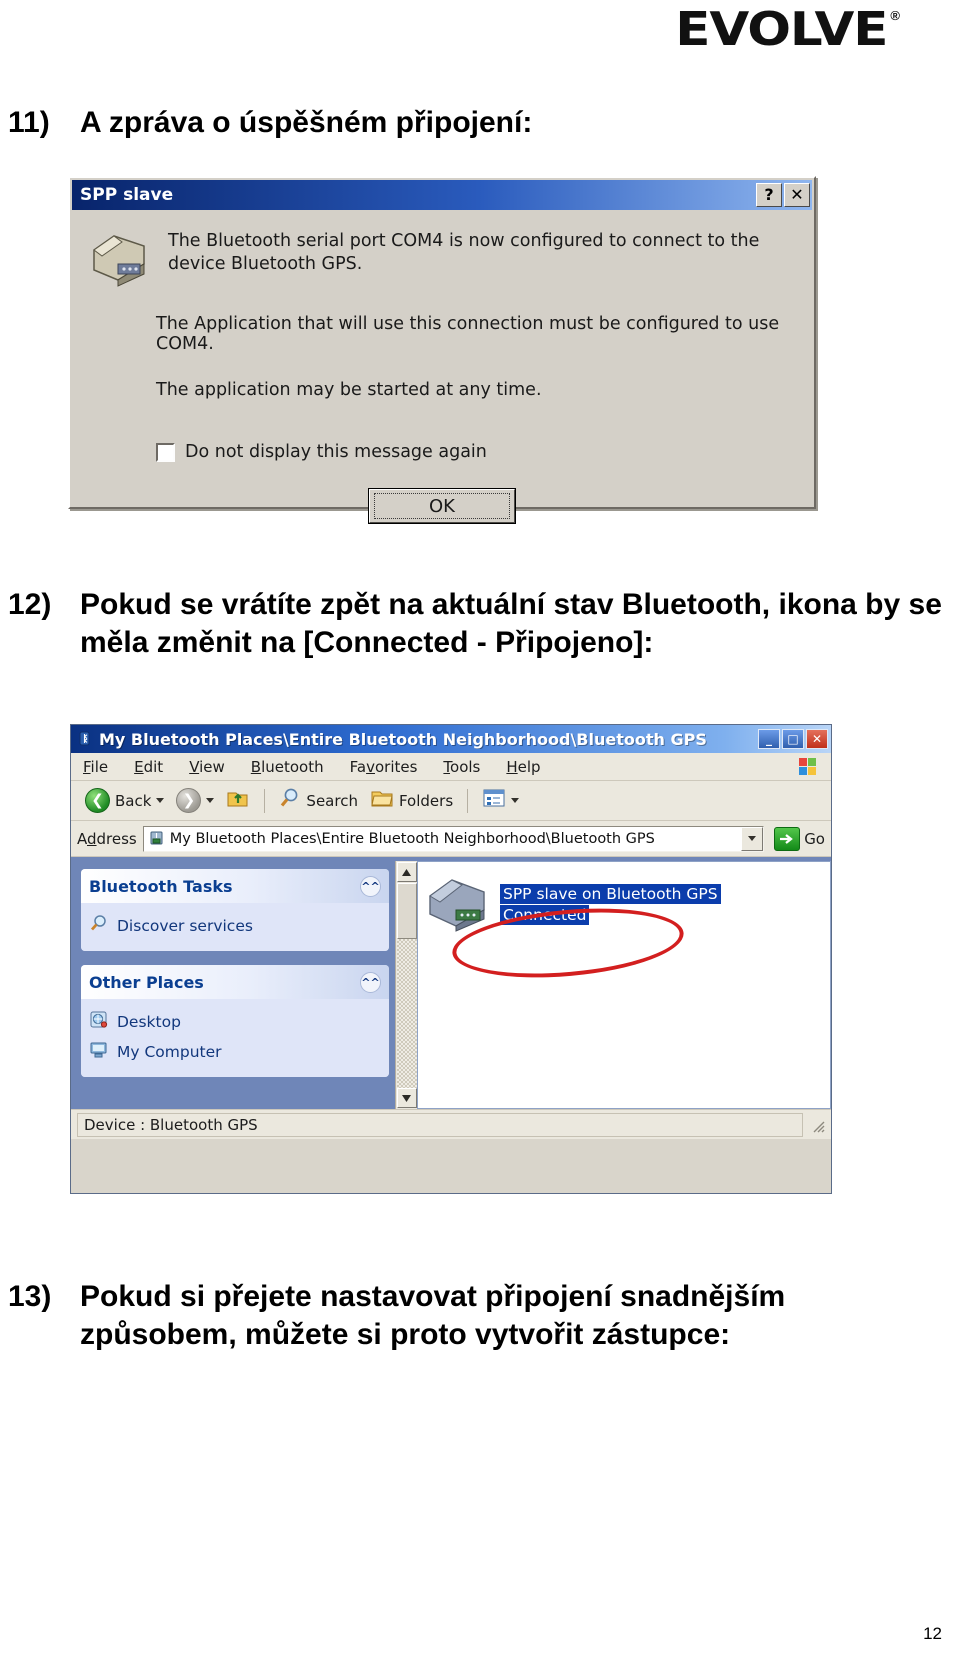 The height and width of the screenshot is (1656, 960). I want to click on status-bar-text: Device : Bluetooth GPS, so click(440, 1124).